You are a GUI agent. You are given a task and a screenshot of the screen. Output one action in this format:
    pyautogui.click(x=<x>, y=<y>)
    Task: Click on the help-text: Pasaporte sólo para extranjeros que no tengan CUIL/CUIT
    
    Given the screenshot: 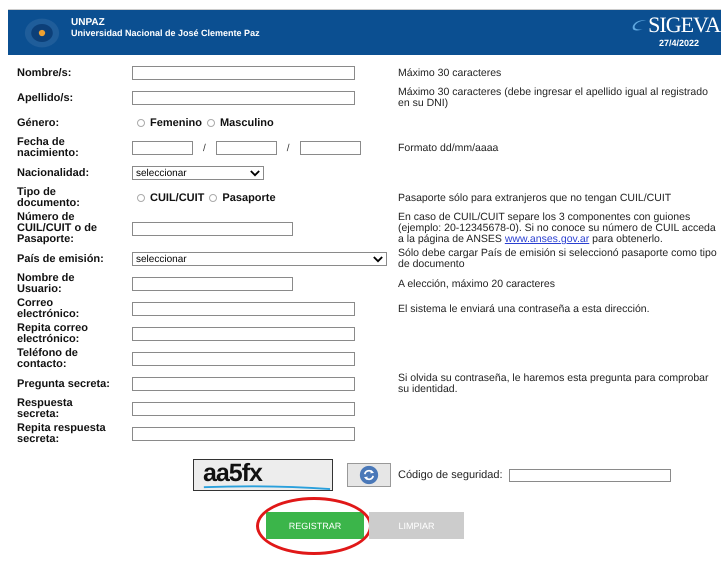 What is the action you would take?
    pyautogui.click(x=535, y=198)
    